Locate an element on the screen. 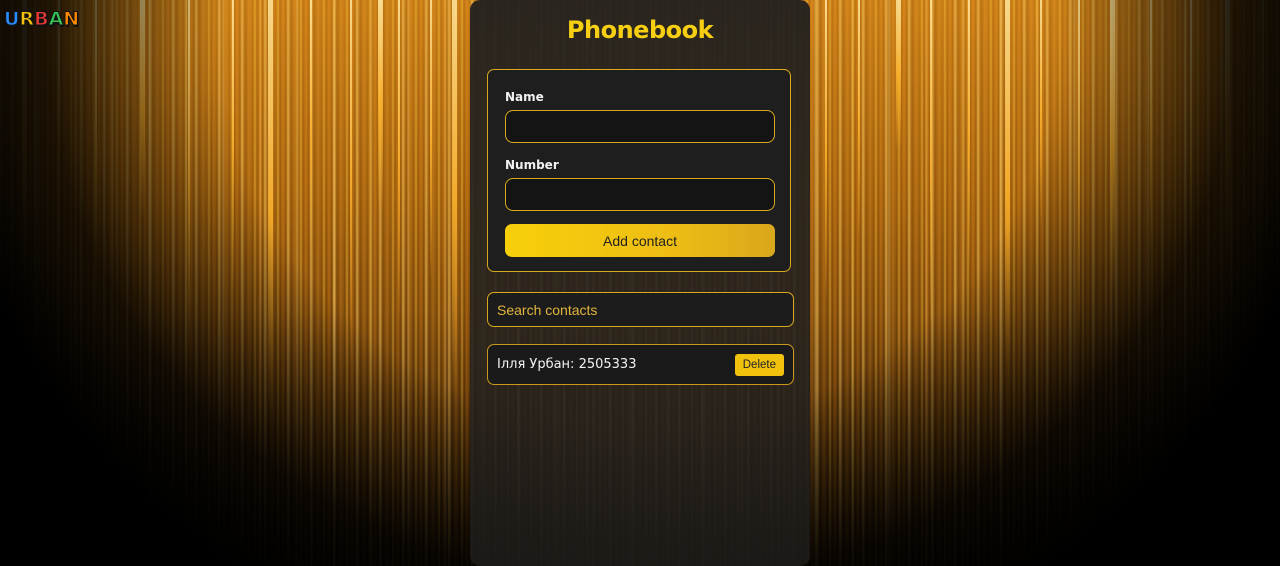 The image size is (1280, 566). logo-letter: U is located at coordinates (11, 19).